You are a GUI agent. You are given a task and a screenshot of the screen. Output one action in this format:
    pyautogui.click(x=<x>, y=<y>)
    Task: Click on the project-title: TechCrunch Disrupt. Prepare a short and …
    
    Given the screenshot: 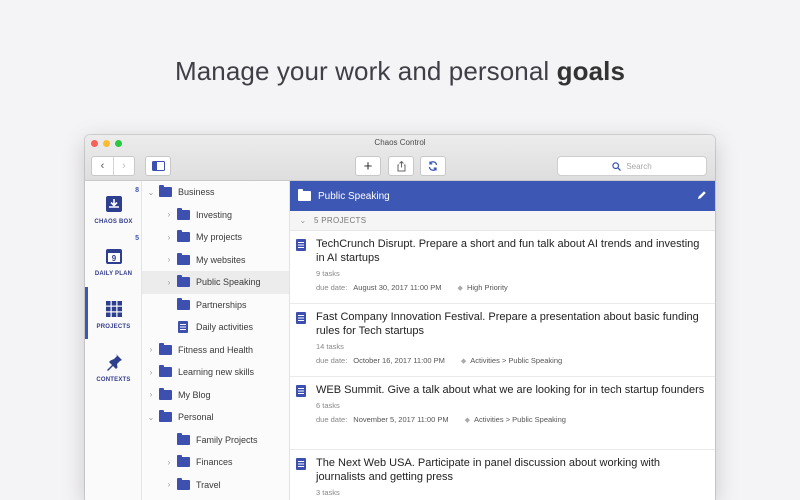 What is the action you would take?
    pyautogui.click(x=508, y=251)
    